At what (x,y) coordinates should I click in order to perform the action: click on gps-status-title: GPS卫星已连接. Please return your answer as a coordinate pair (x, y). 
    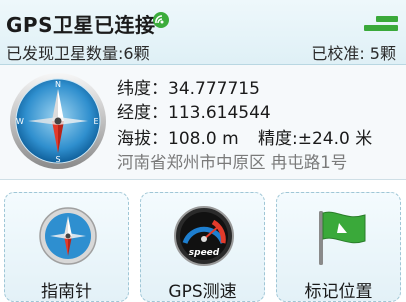
    Looking at the image, I should click on (81, 25).